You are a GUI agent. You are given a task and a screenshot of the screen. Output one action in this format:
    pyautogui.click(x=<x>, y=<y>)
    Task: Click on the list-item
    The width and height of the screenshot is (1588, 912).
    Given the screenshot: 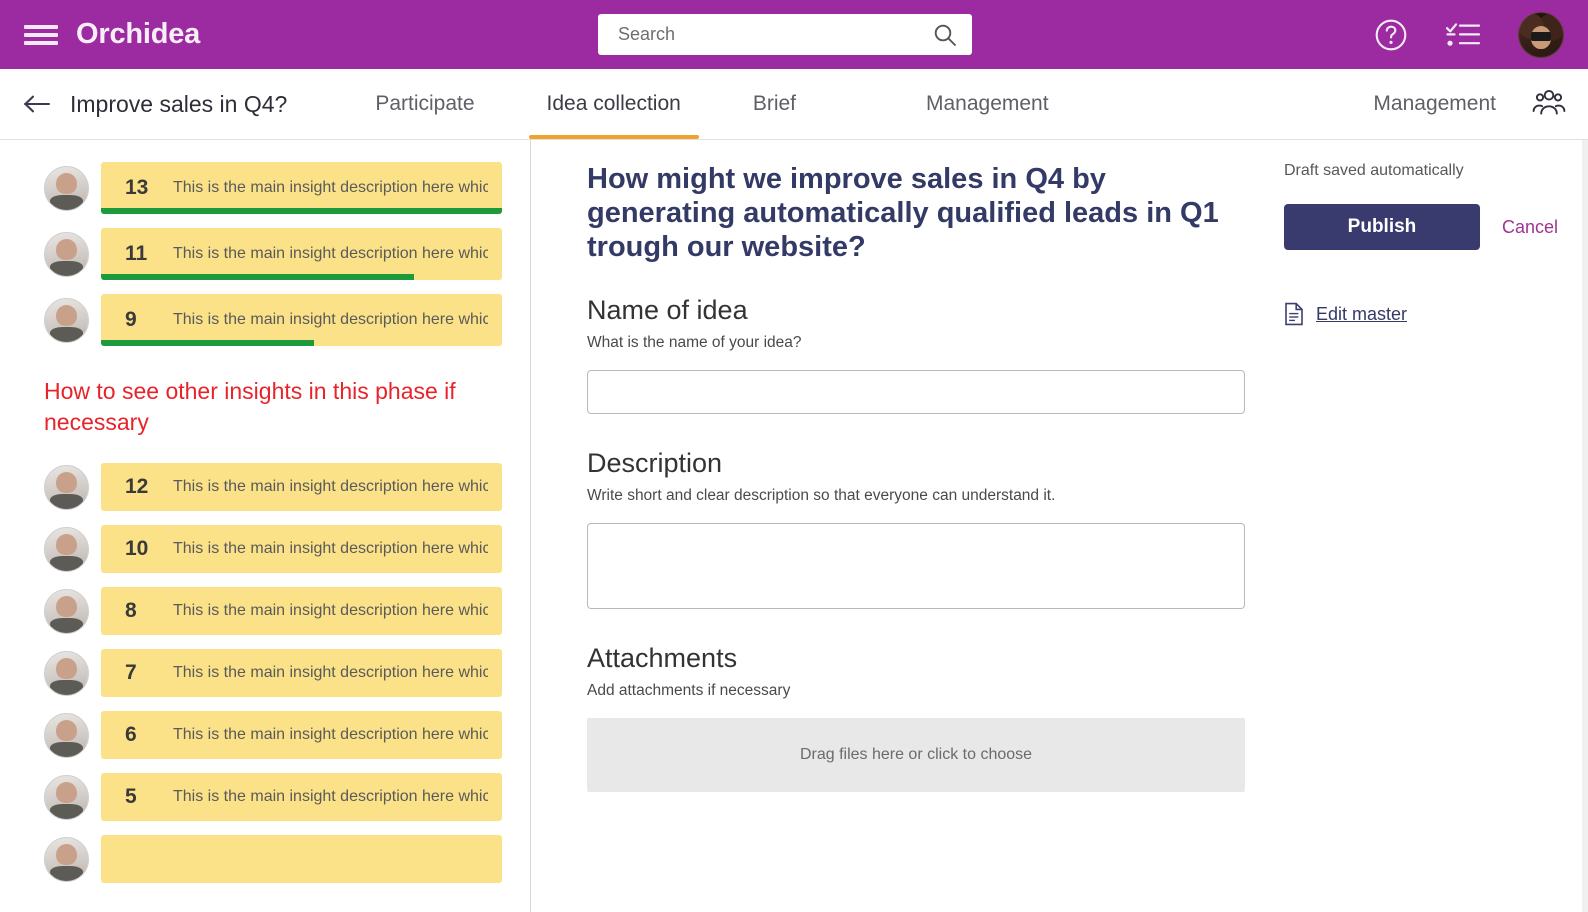 What is the action you would take?
    pyautogui.click(x=265, y=859)
    